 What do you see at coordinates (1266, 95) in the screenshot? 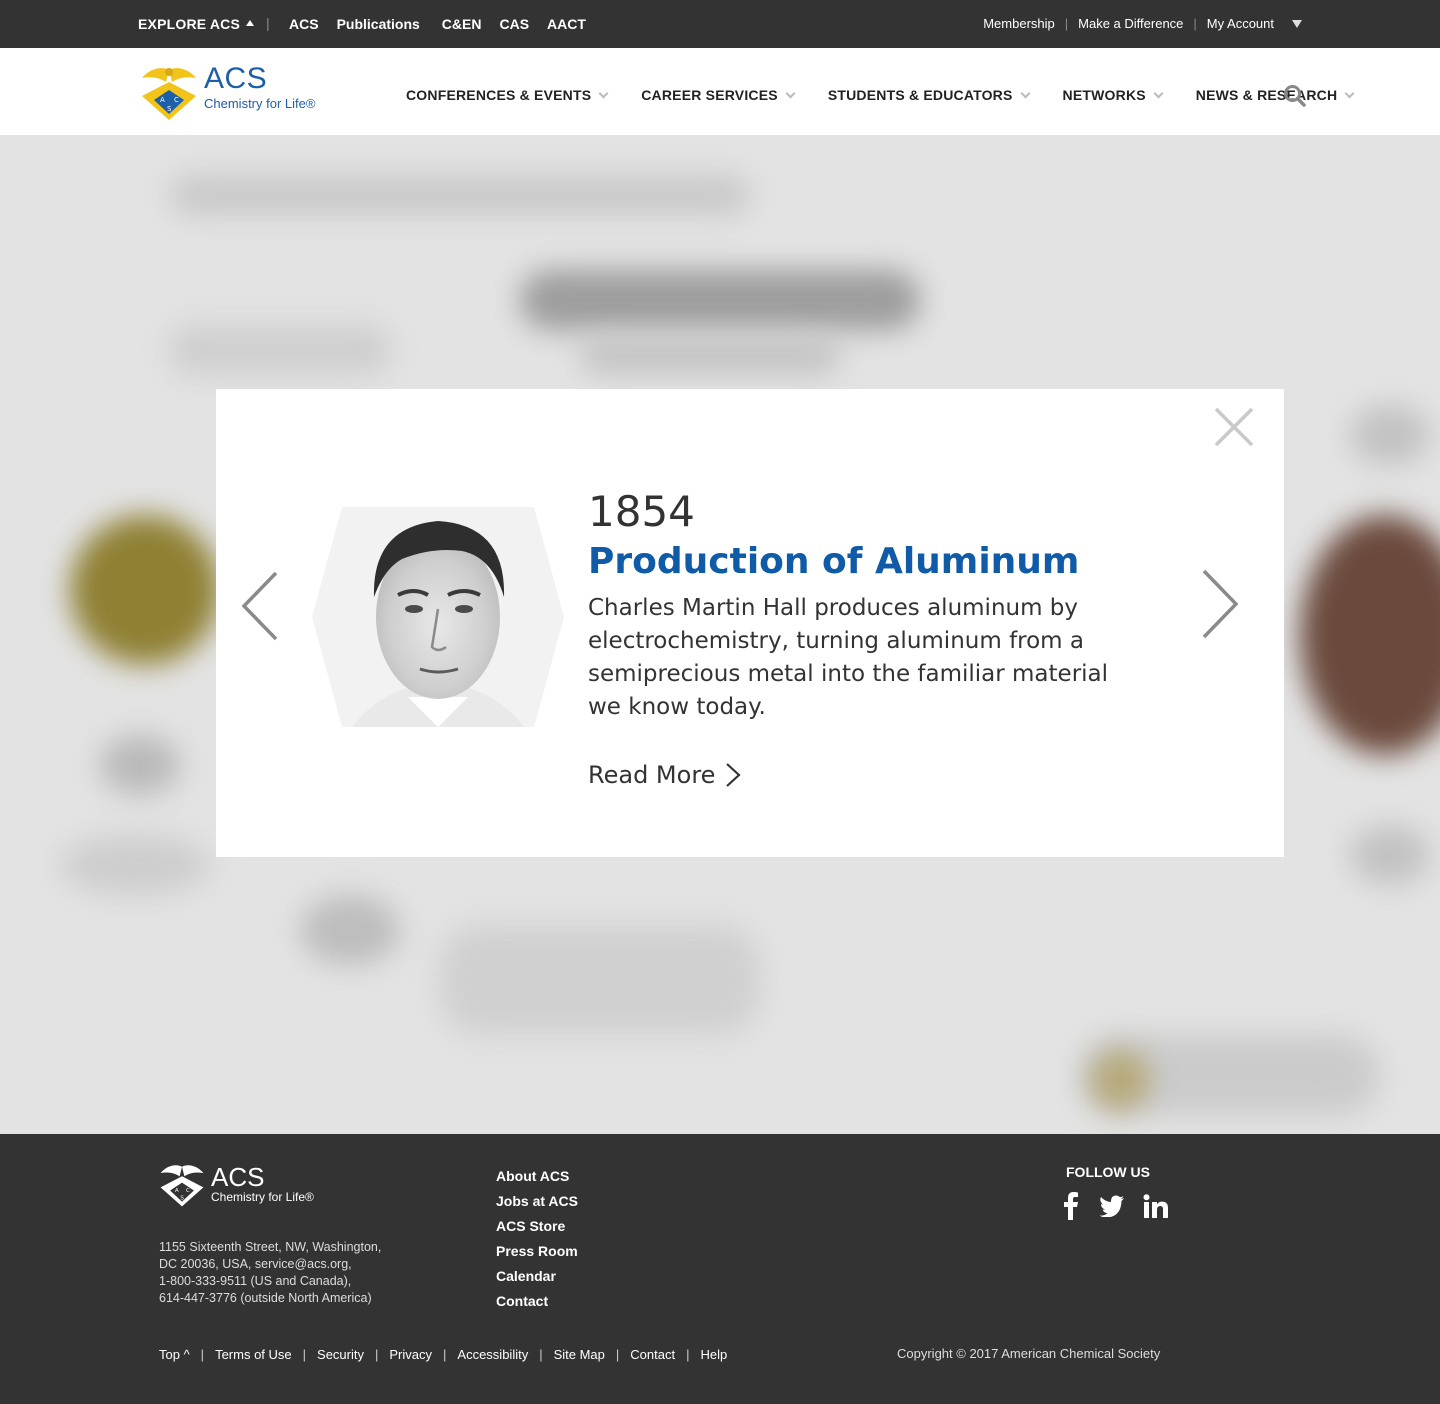
I see `nav-label: NEWS & RESEARCH` at bounding box center [1266, 95].